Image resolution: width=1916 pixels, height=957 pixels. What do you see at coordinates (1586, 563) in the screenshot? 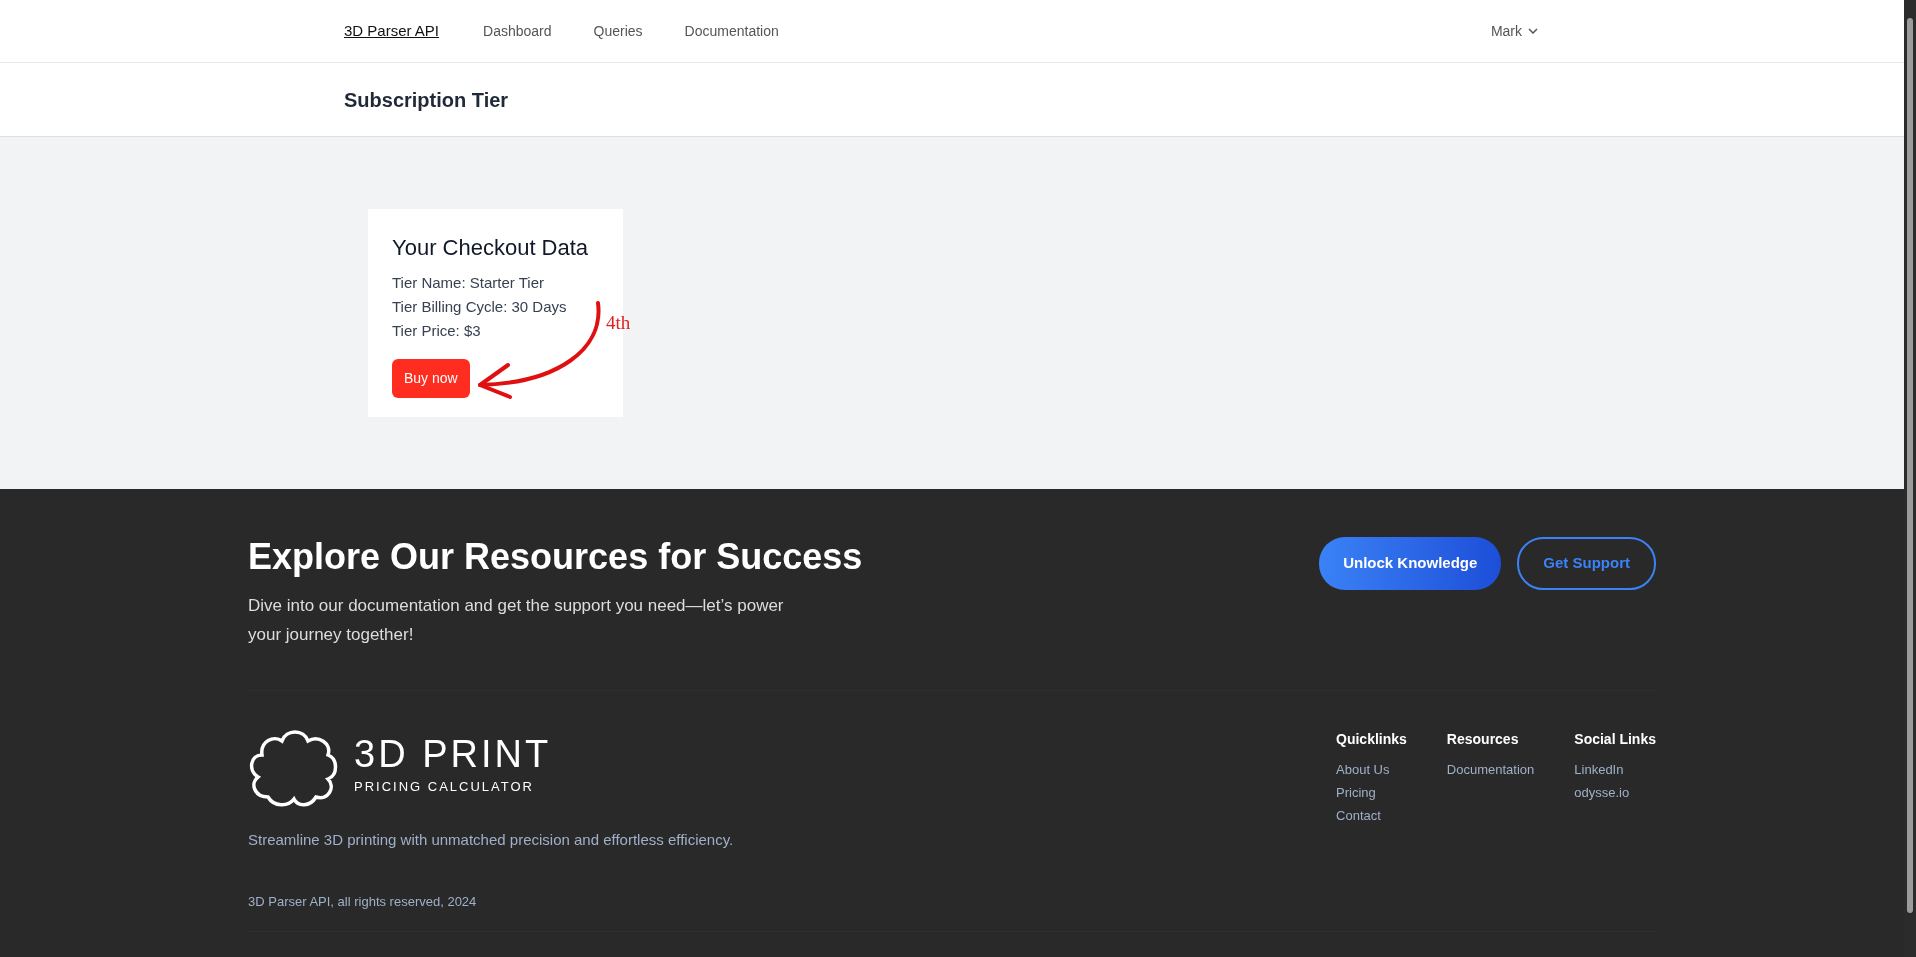
I see `support-button: Get Support` at bounding box center [1586, 563].